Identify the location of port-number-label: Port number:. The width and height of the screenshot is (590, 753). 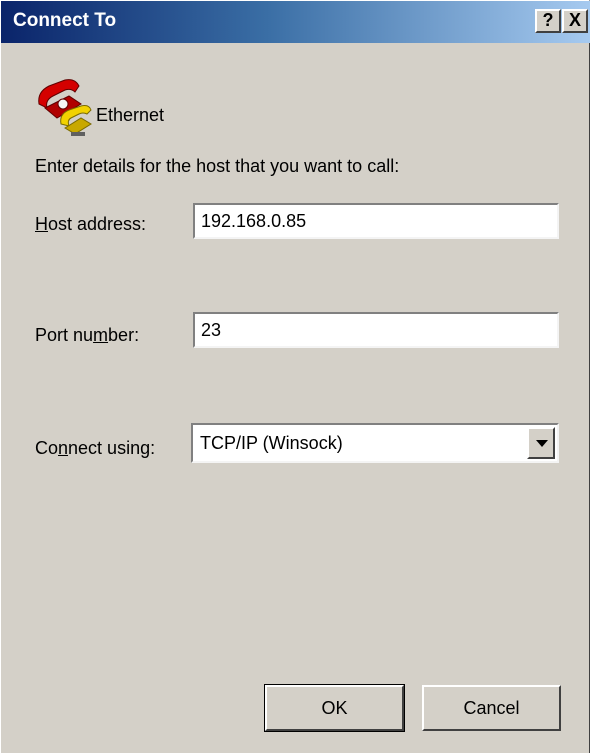
(87, 335).